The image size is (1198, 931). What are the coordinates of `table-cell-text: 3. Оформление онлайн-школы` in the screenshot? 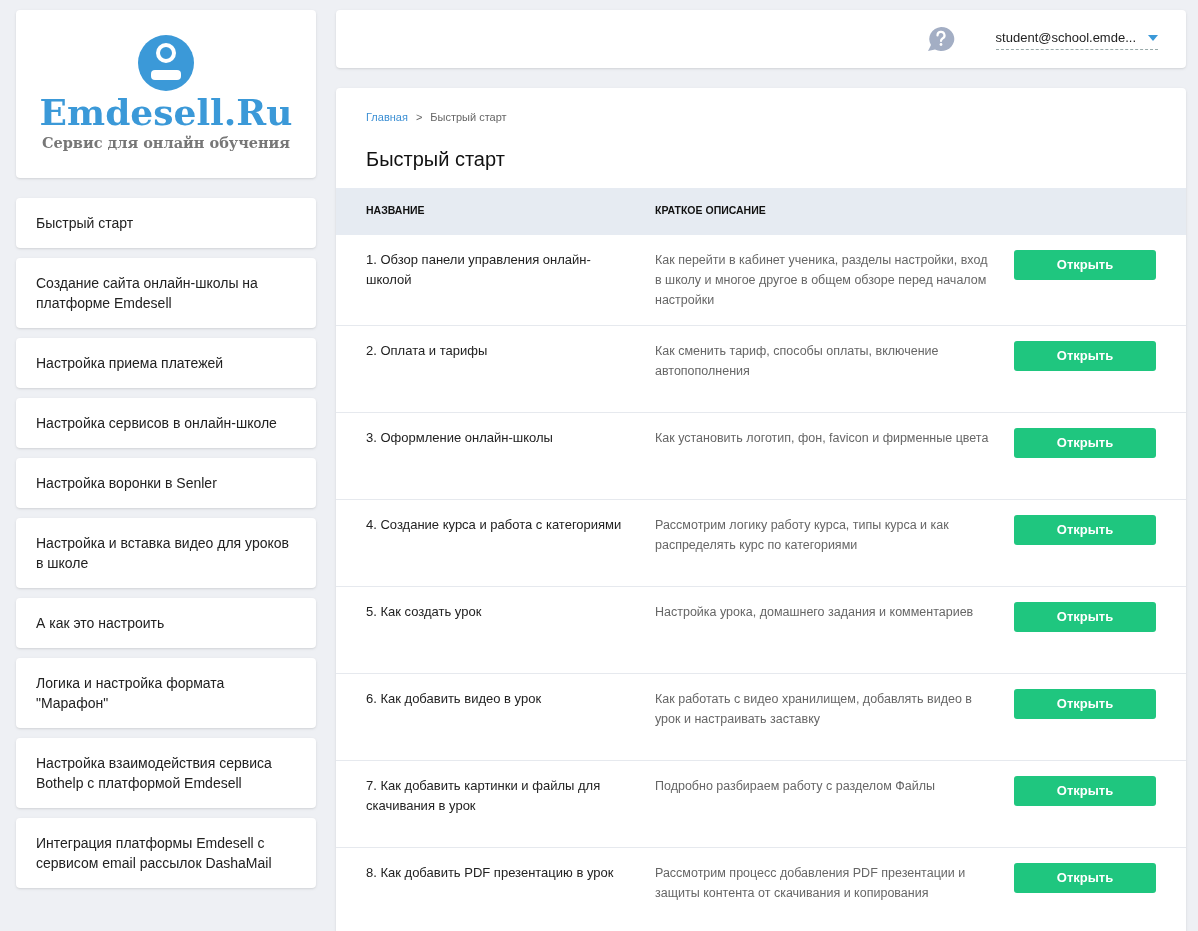 It's located at (460, 437).